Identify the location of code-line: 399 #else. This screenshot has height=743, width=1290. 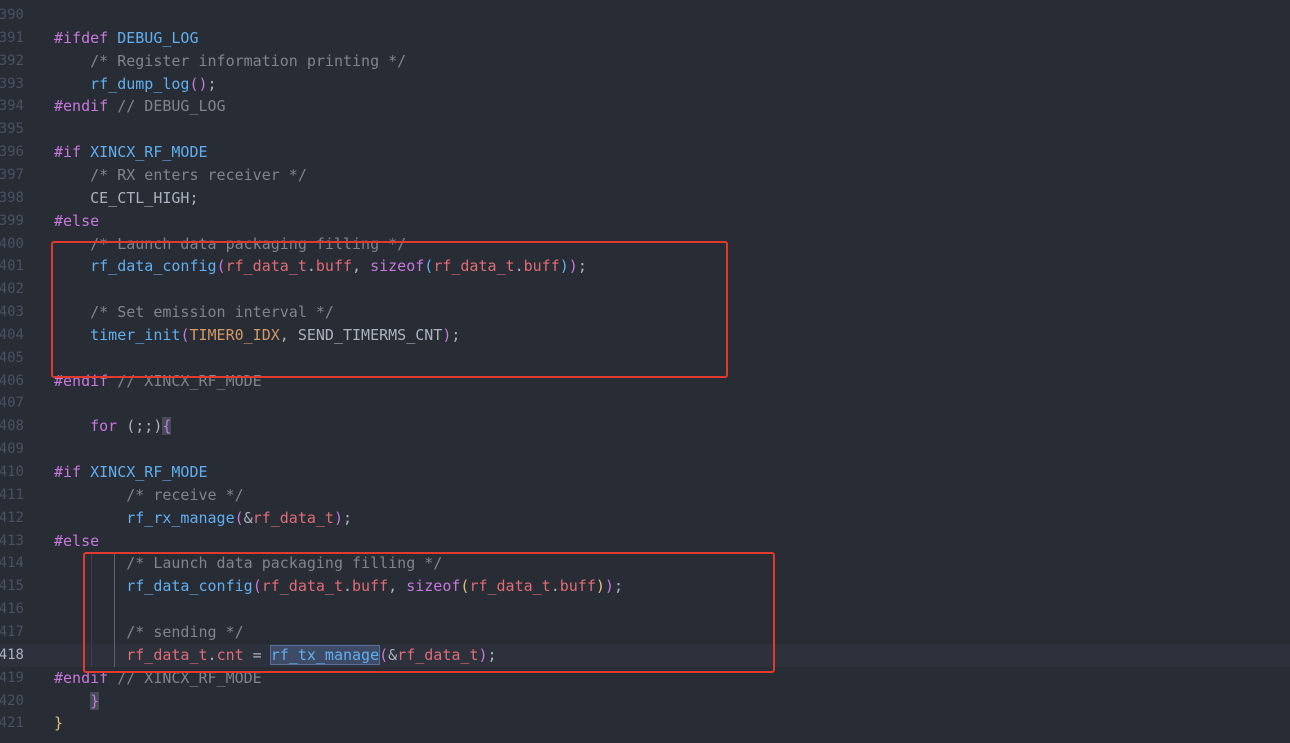
(645, 221).